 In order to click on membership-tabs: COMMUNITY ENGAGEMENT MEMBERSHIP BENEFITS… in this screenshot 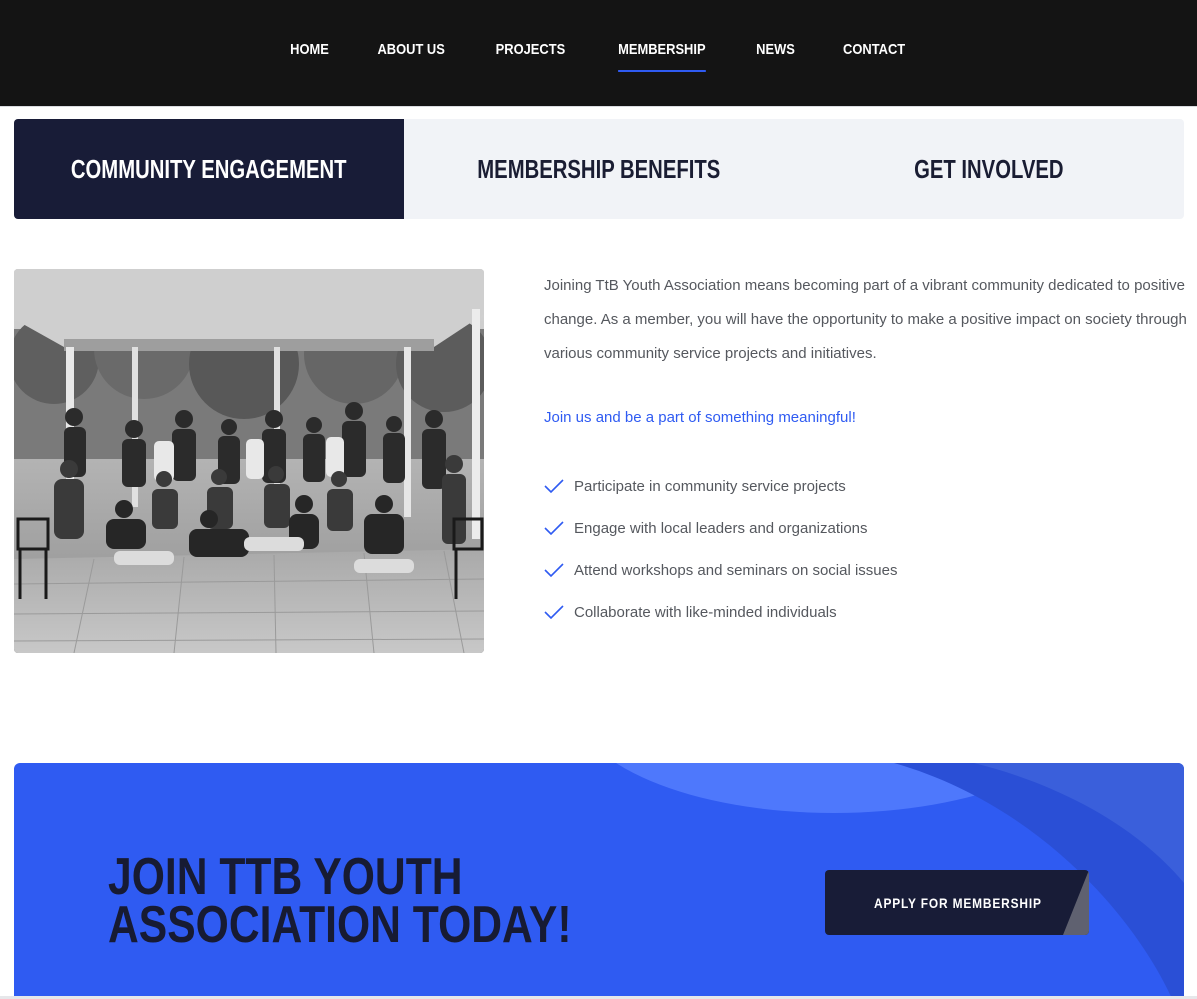, I will do `click(599, 169)`.